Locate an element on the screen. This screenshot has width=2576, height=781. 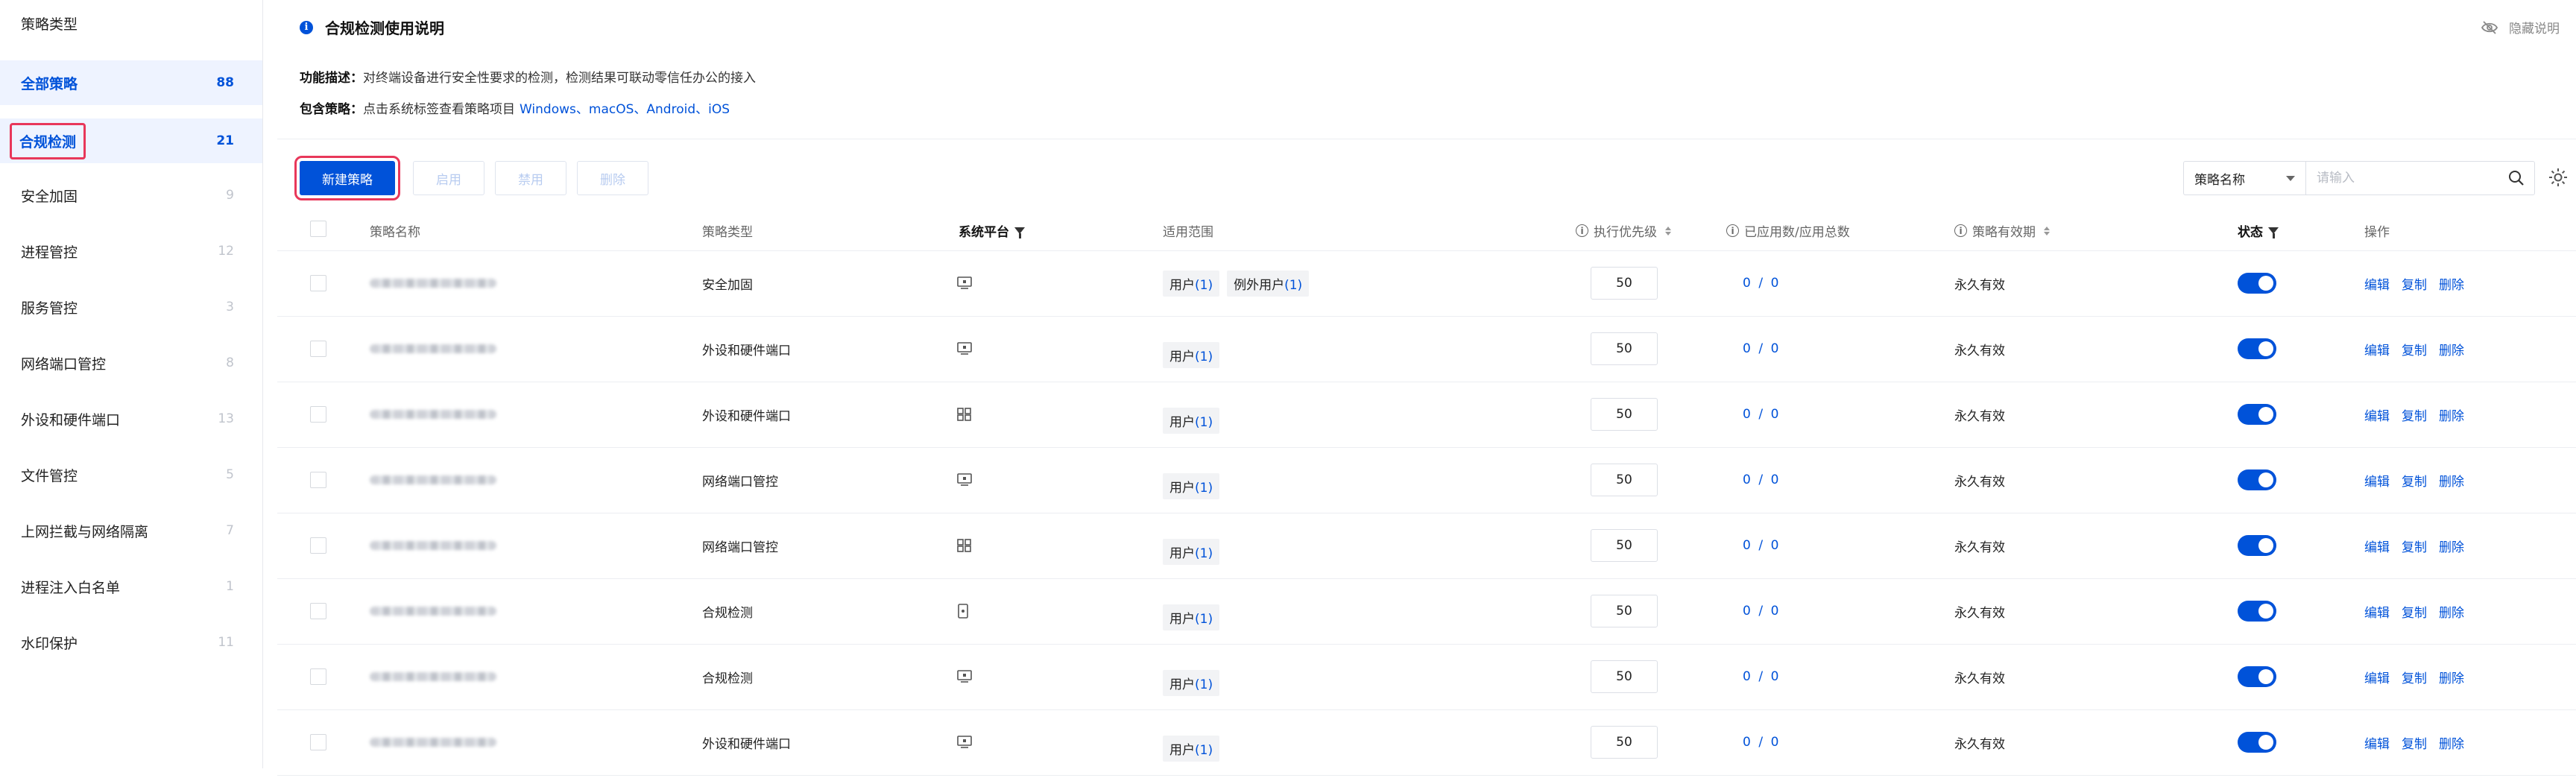
sidebar-item: 合规检测 21 is located at coordinates (131, 140).